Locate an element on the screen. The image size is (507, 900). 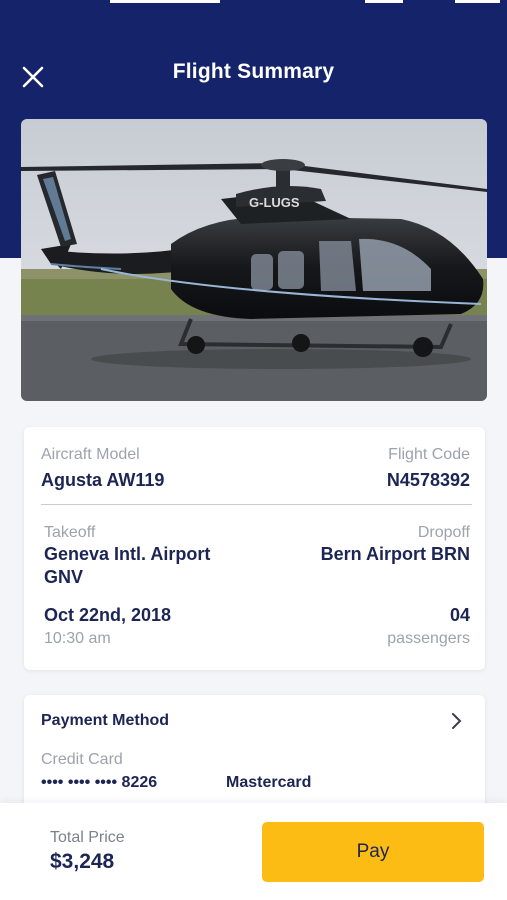
payment-method-title: Payment Method is located at coordinates (105, 720).